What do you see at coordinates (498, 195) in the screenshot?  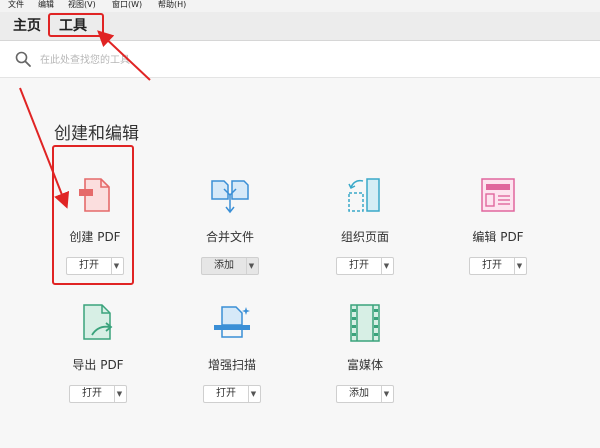 I see `edit-pdf-icon` at bounding box center [498, 195].